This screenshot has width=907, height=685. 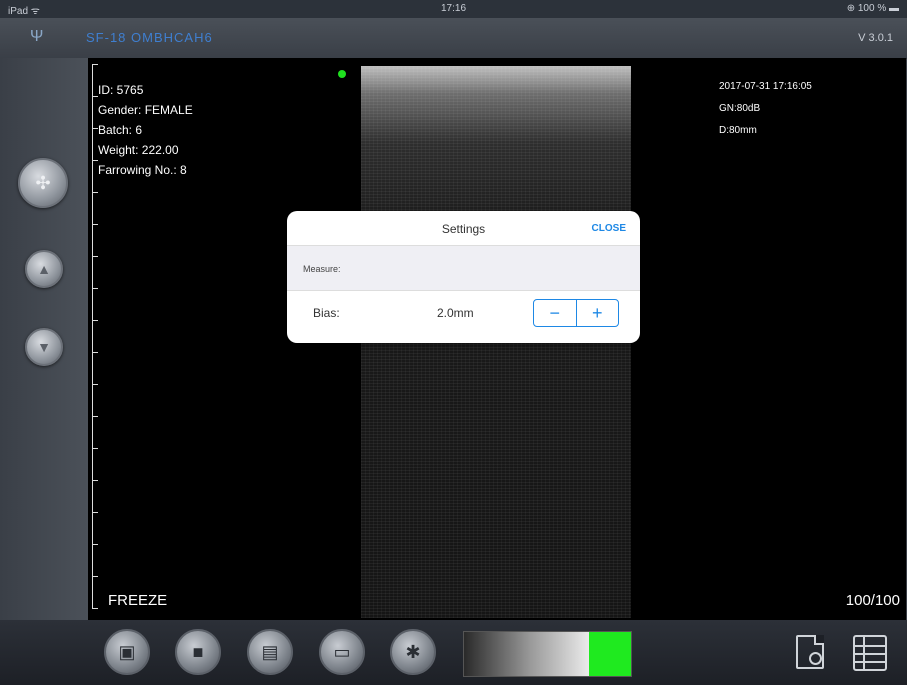 What do you see at coordinates (453, 38) in the screenshot?
I see `app-header: Ψ SF-18 OMBHCAH6 V 3.0.1` at bounding box center [453, 38].